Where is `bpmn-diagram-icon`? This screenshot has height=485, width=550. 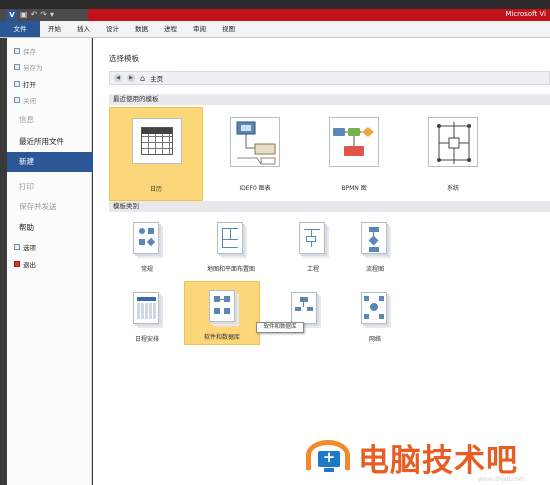
bpmn-diagram-icon is located at coordinates (354, 142).